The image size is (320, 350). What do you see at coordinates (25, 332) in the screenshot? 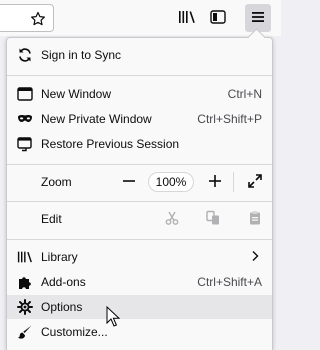
I see `customize-paintbrush-icon` at bounding box center [25, 332].